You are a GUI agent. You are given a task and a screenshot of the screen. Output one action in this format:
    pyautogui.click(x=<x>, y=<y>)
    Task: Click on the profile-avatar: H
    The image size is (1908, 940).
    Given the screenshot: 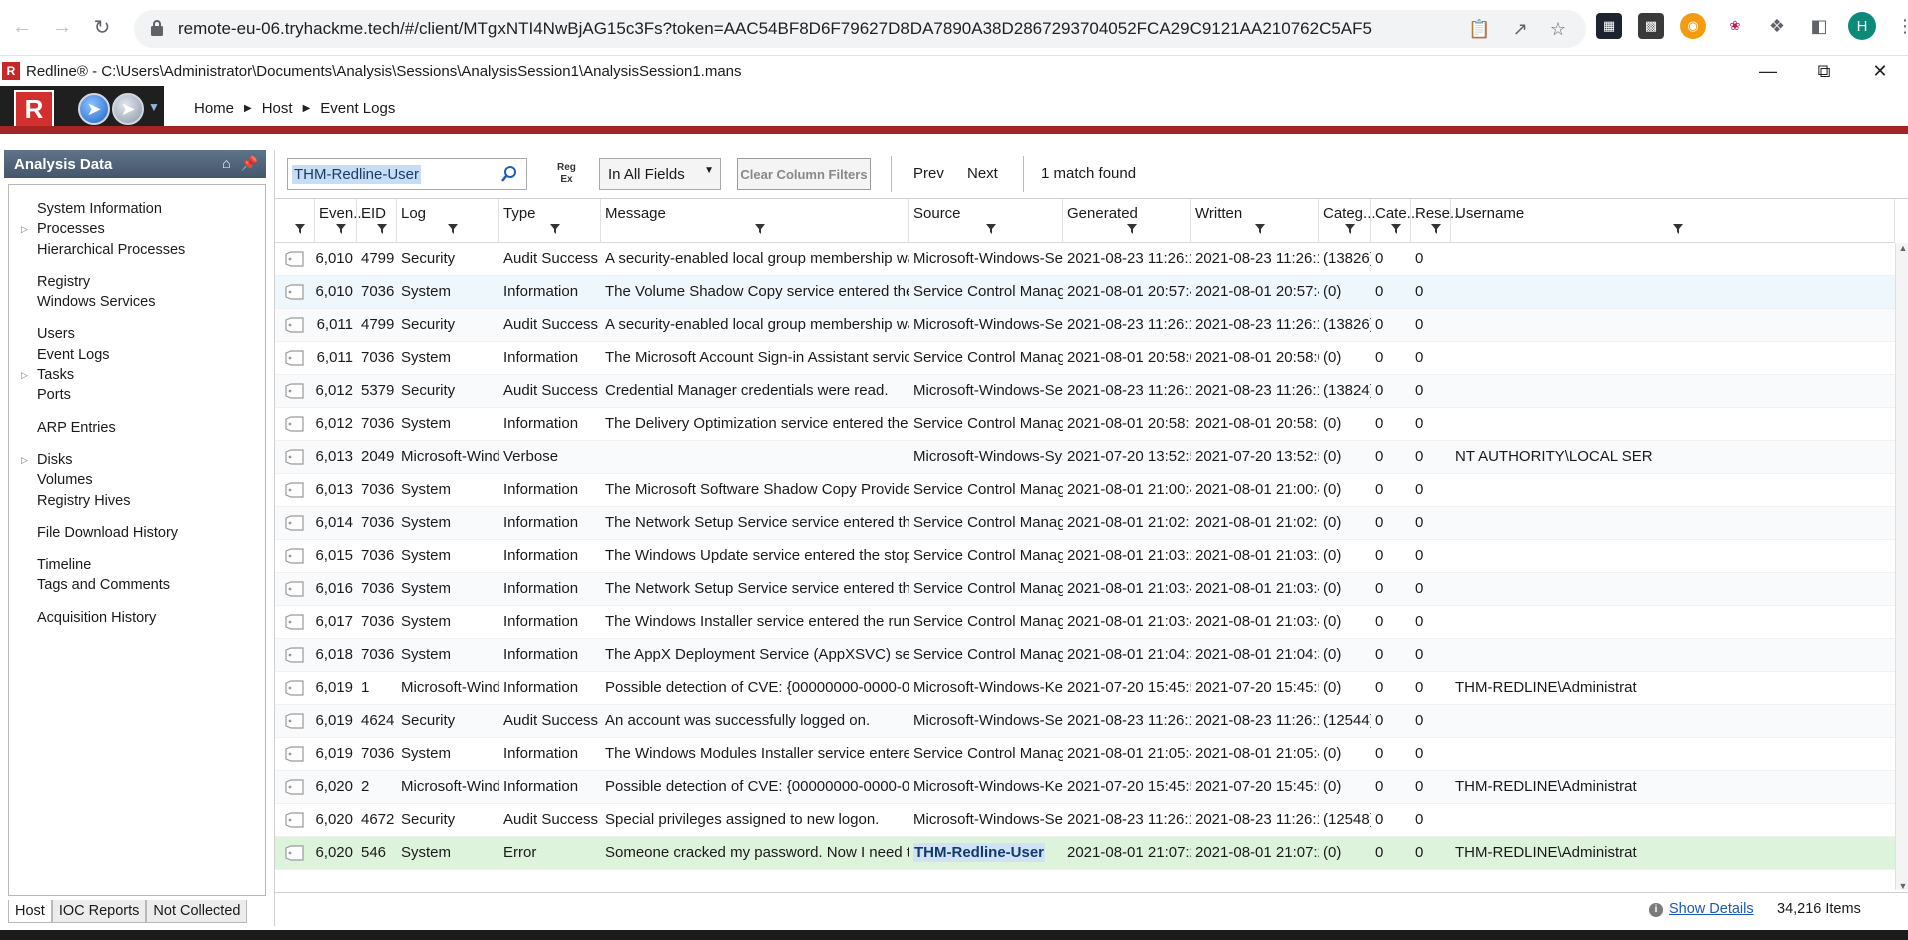 What is the action you would take?
    pyautogui.click(x=1862, y=26)
    